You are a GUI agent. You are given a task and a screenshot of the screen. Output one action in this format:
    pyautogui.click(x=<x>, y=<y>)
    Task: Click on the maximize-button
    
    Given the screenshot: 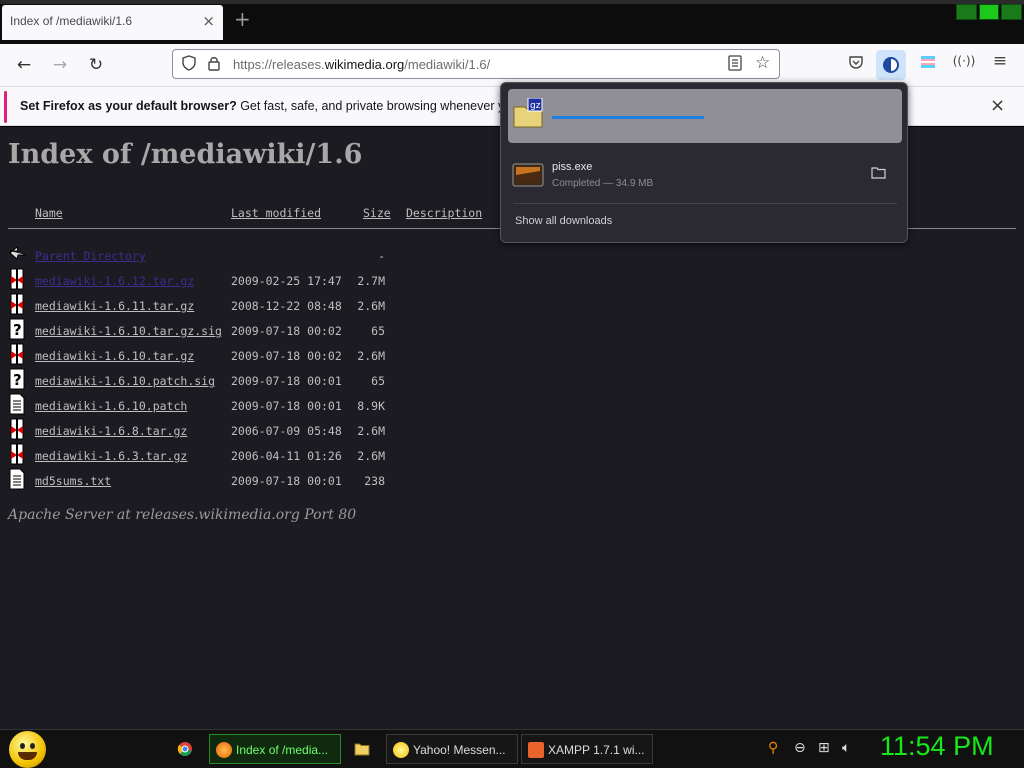 What is the action you would take?
    pyautogui.click(x=989, y=12)
    